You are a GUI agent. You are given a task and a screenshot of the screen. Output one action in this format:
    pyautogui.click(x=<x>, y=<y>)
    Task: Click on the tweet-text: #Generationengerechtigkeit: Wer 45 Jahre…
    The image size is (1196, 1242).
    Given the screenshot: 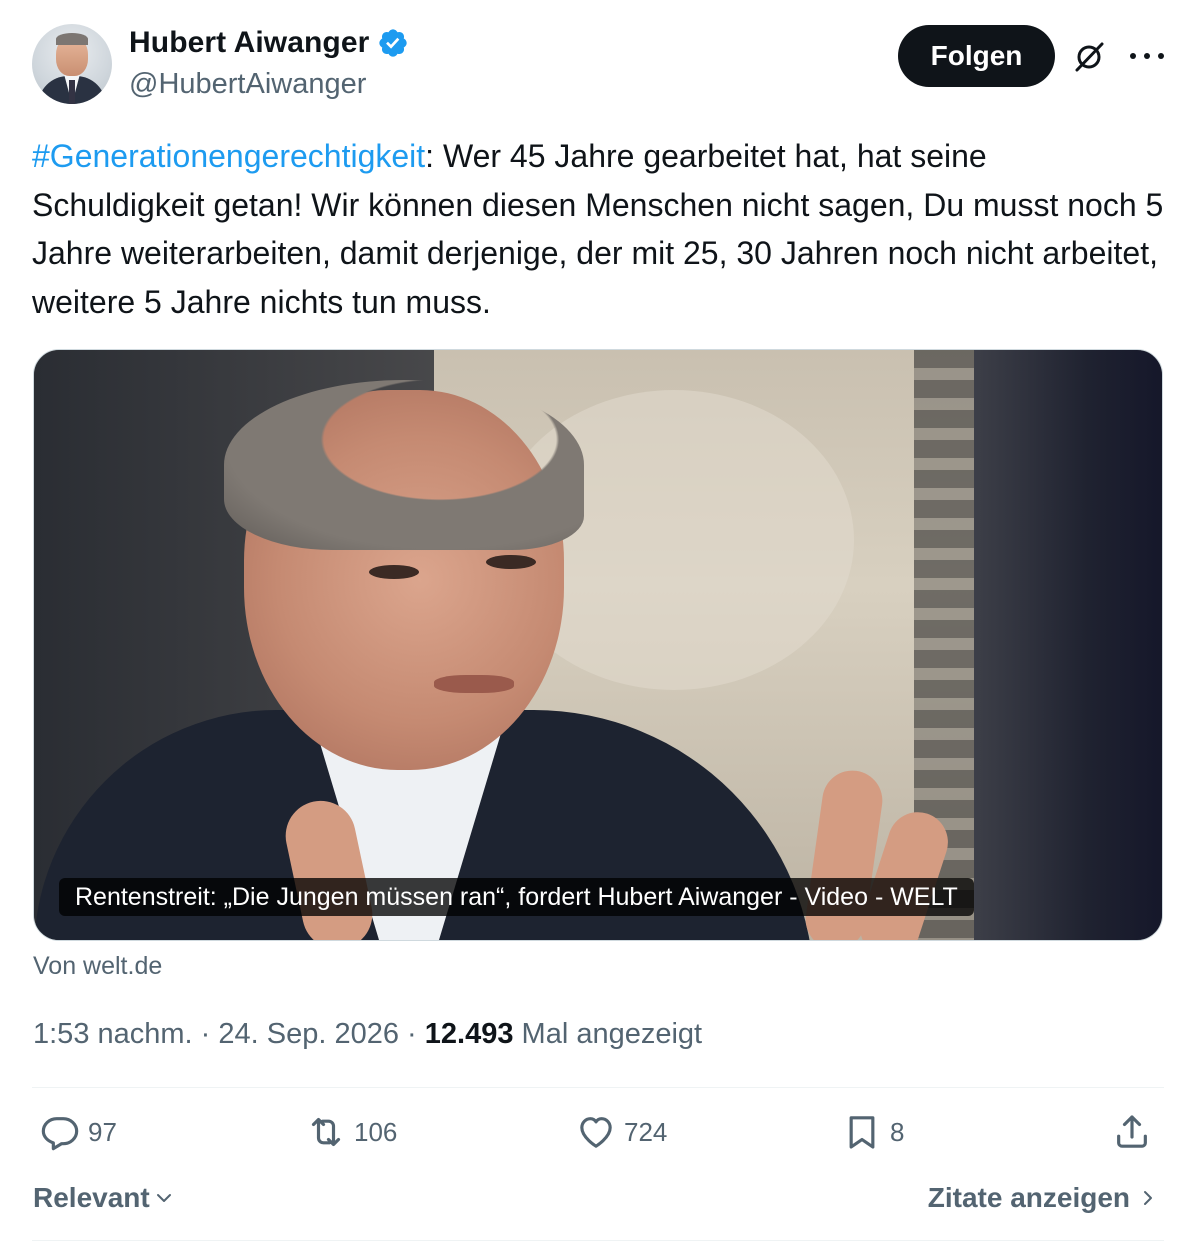 What is the action you would take?
    pyautogui.click(x=599, y=229)
    